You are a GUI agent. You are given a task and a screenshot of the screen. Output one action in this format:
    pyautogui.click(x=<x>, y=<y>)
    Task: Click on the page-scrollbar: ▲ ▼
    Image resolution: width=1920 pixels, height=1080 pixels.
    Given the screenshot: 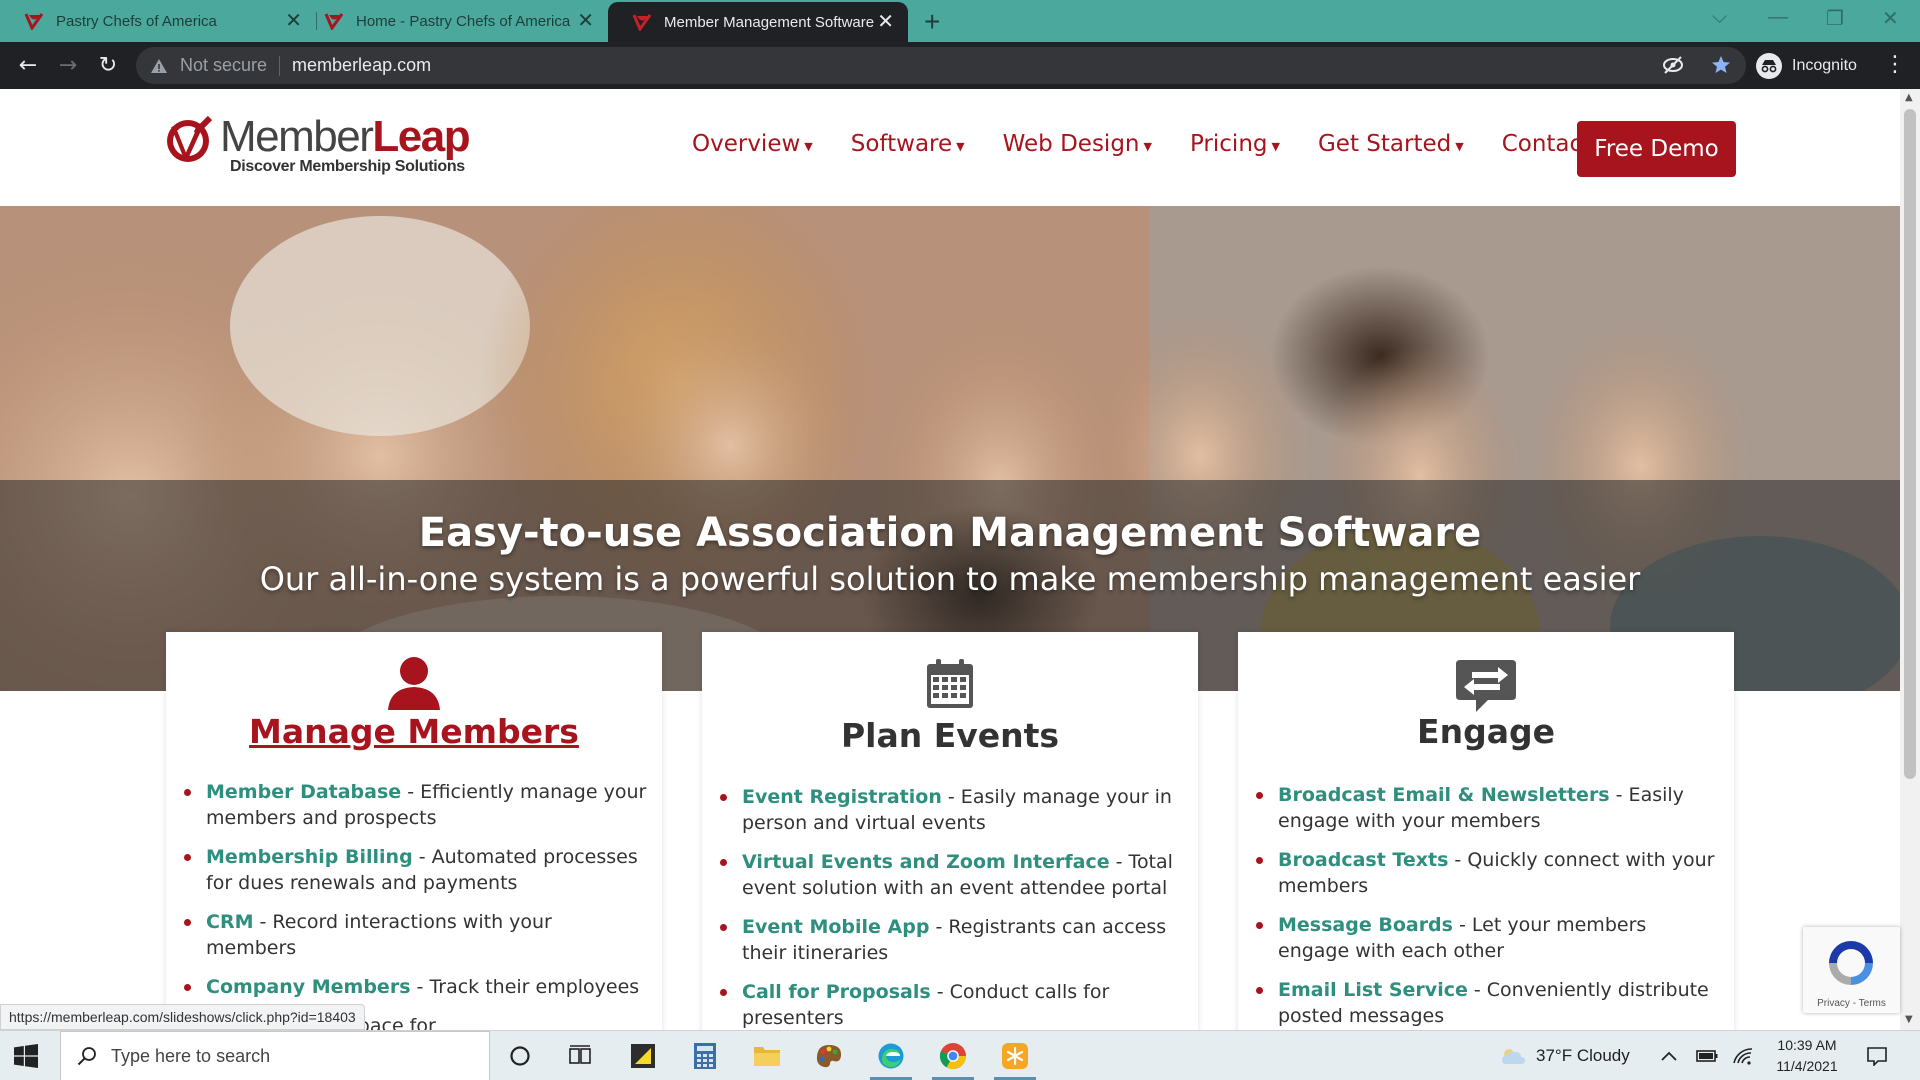 What is the action you would take?
    pyautogui.click(x=1910, y=559)
    